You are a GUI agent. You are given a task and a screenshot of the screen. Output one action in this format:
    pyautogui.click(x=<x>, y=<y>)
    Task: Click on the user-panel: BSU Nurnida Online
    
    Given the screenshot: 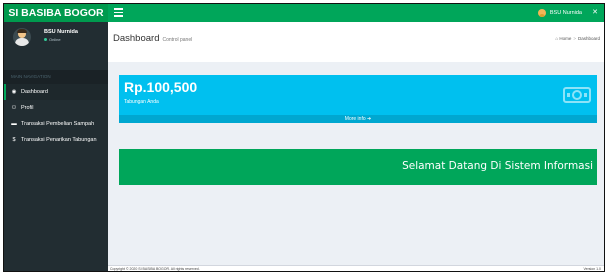 What is the action you would take?
    pyautogui.click(x=56, y=37)
    